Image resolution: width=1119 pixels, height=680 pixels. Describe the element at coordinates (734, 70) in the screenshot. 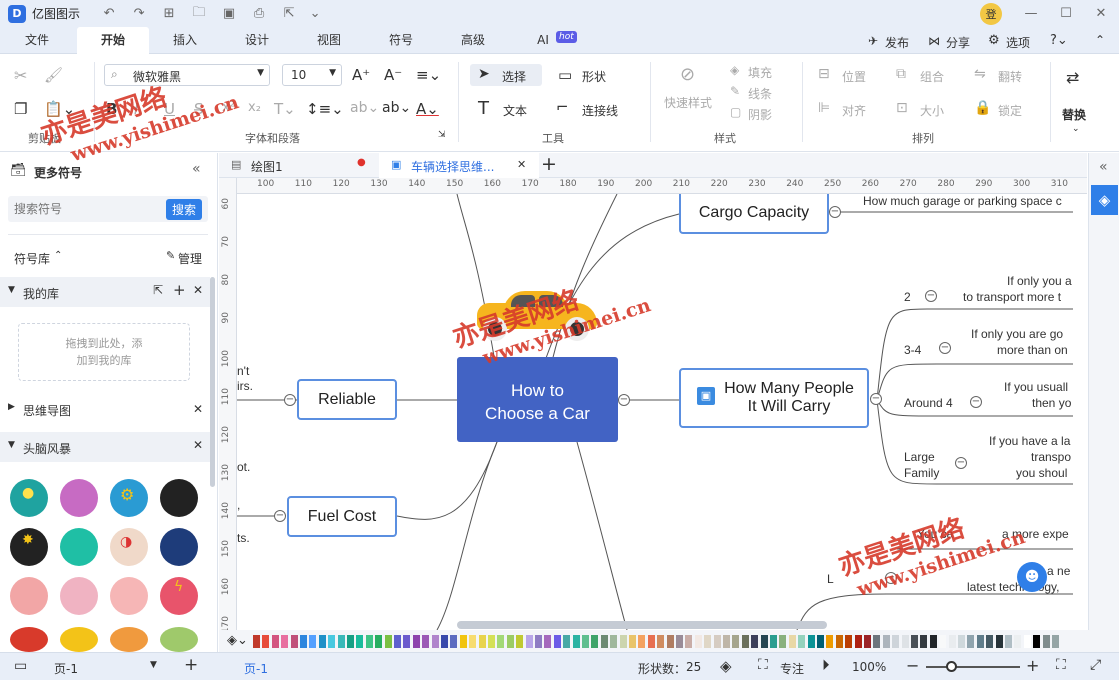

I see `fill-icon: ◈` at that location.